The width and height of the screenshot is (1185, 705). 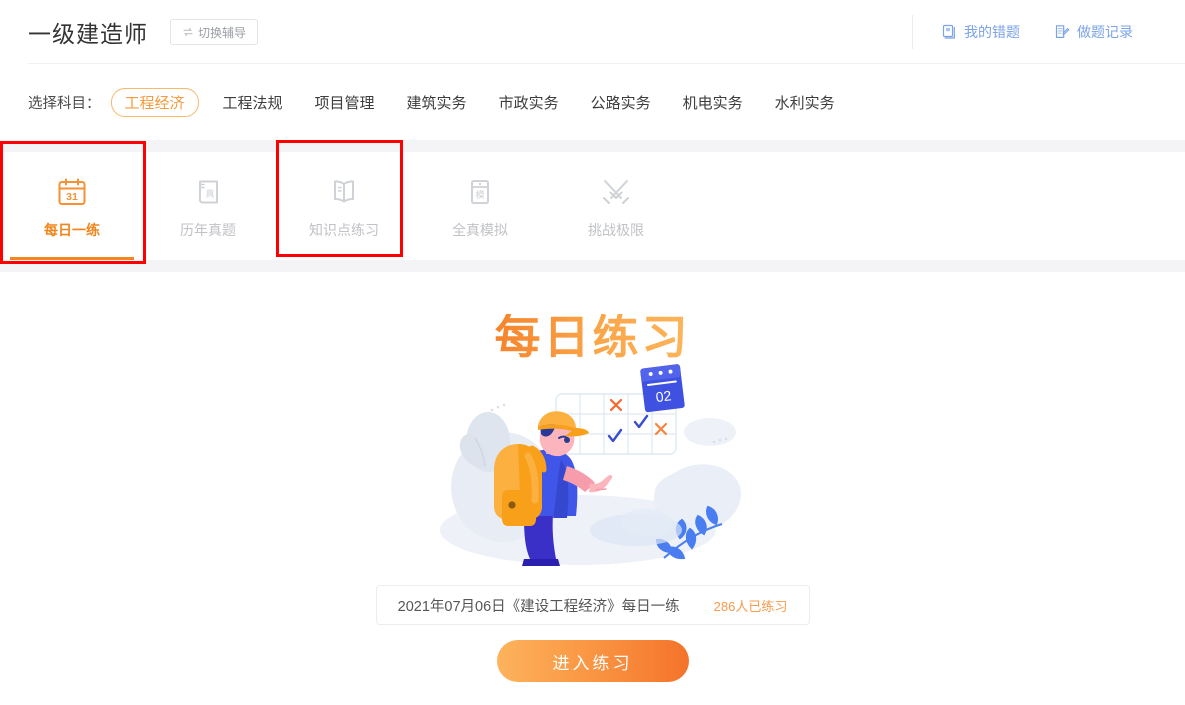 What do you see at coordinates (72, 197) in the screenshot?
I see `svg-text: 31` at bounding box center [72, 197].